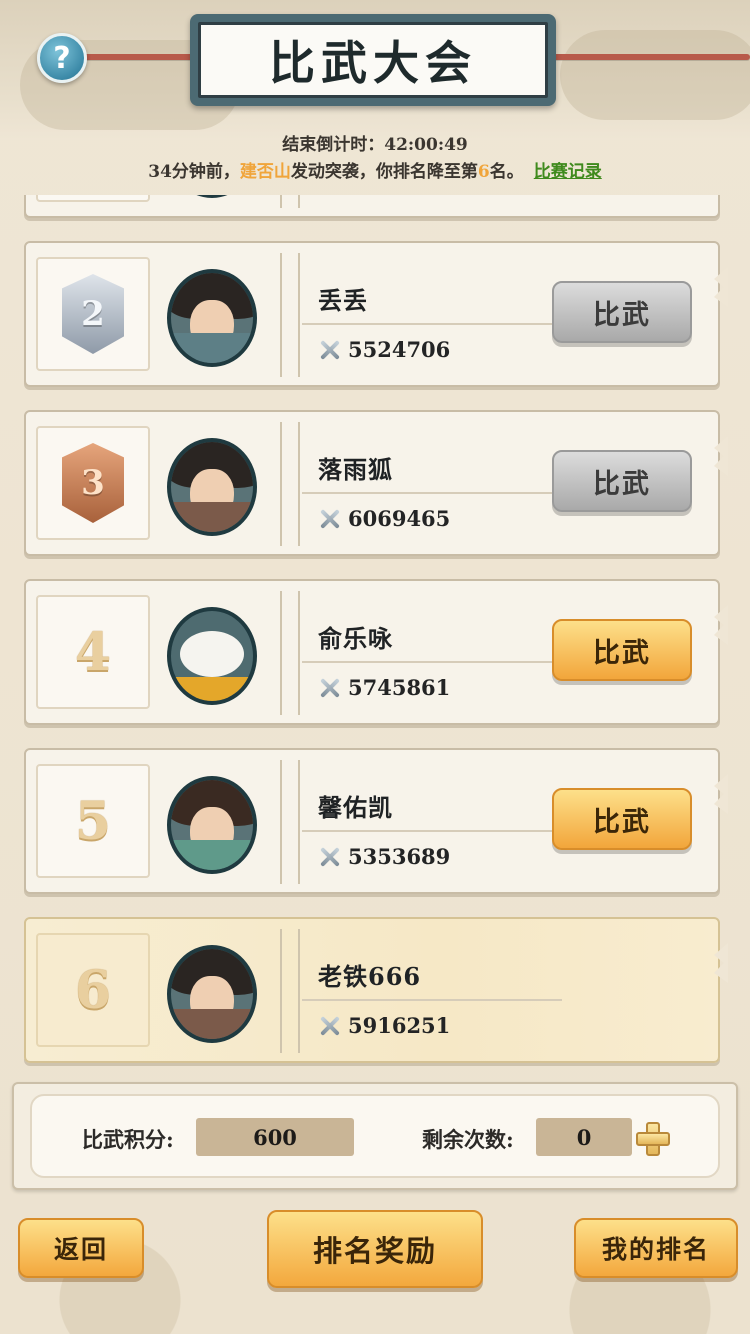 The height and width of the screenshot is (1334, 750). I want to click on rank-badge: 6, so click(93, 990).